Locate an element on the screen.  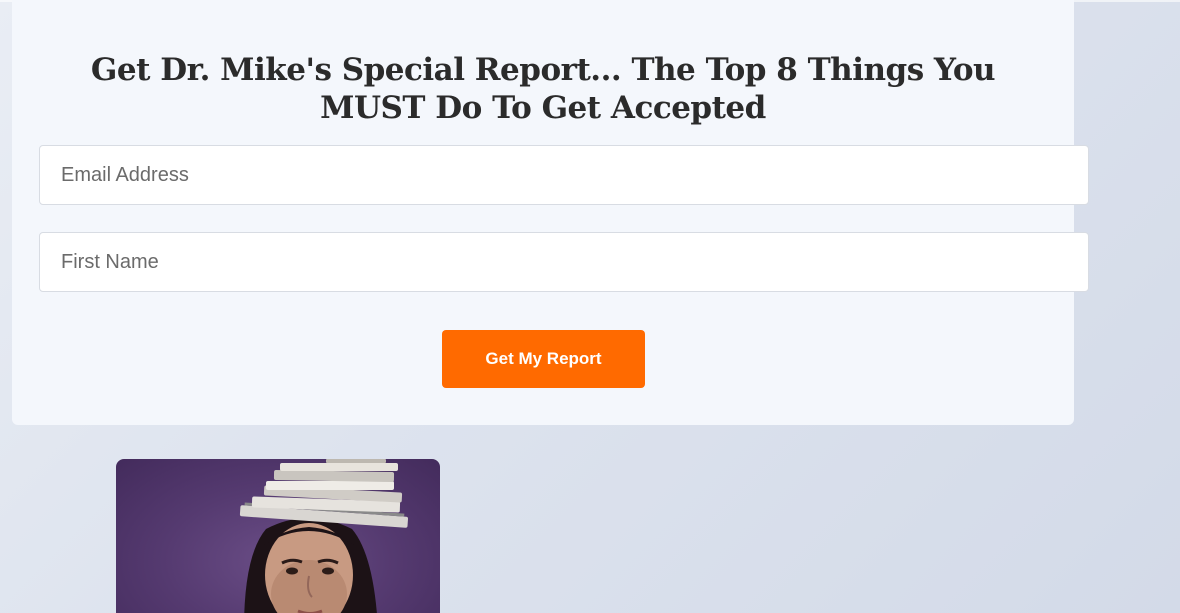
email-field is located at coordinates (564, 175).